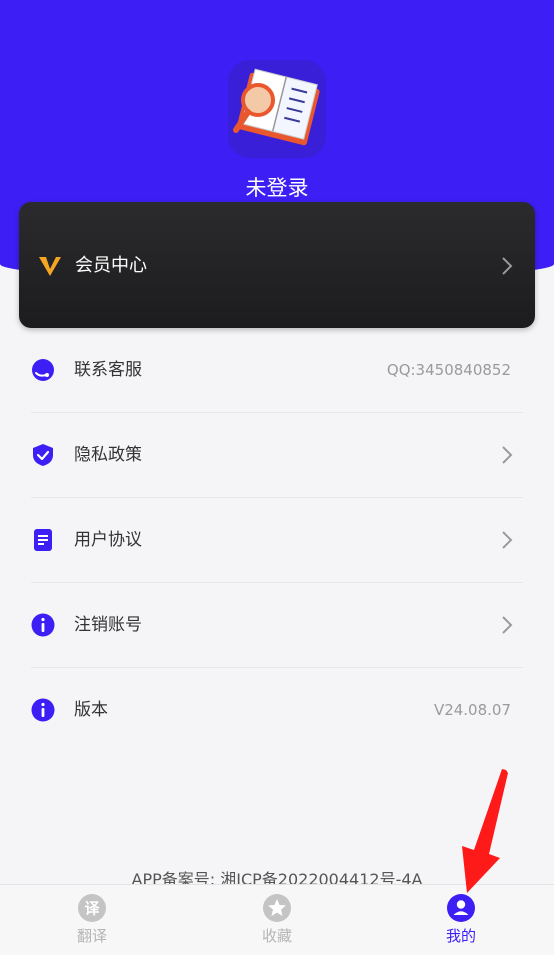 This screenshot has width=554, height=955. Describe the element at coordinates (277, 187) in the screenshot. I see `login-status-label: 未登录` at that location.